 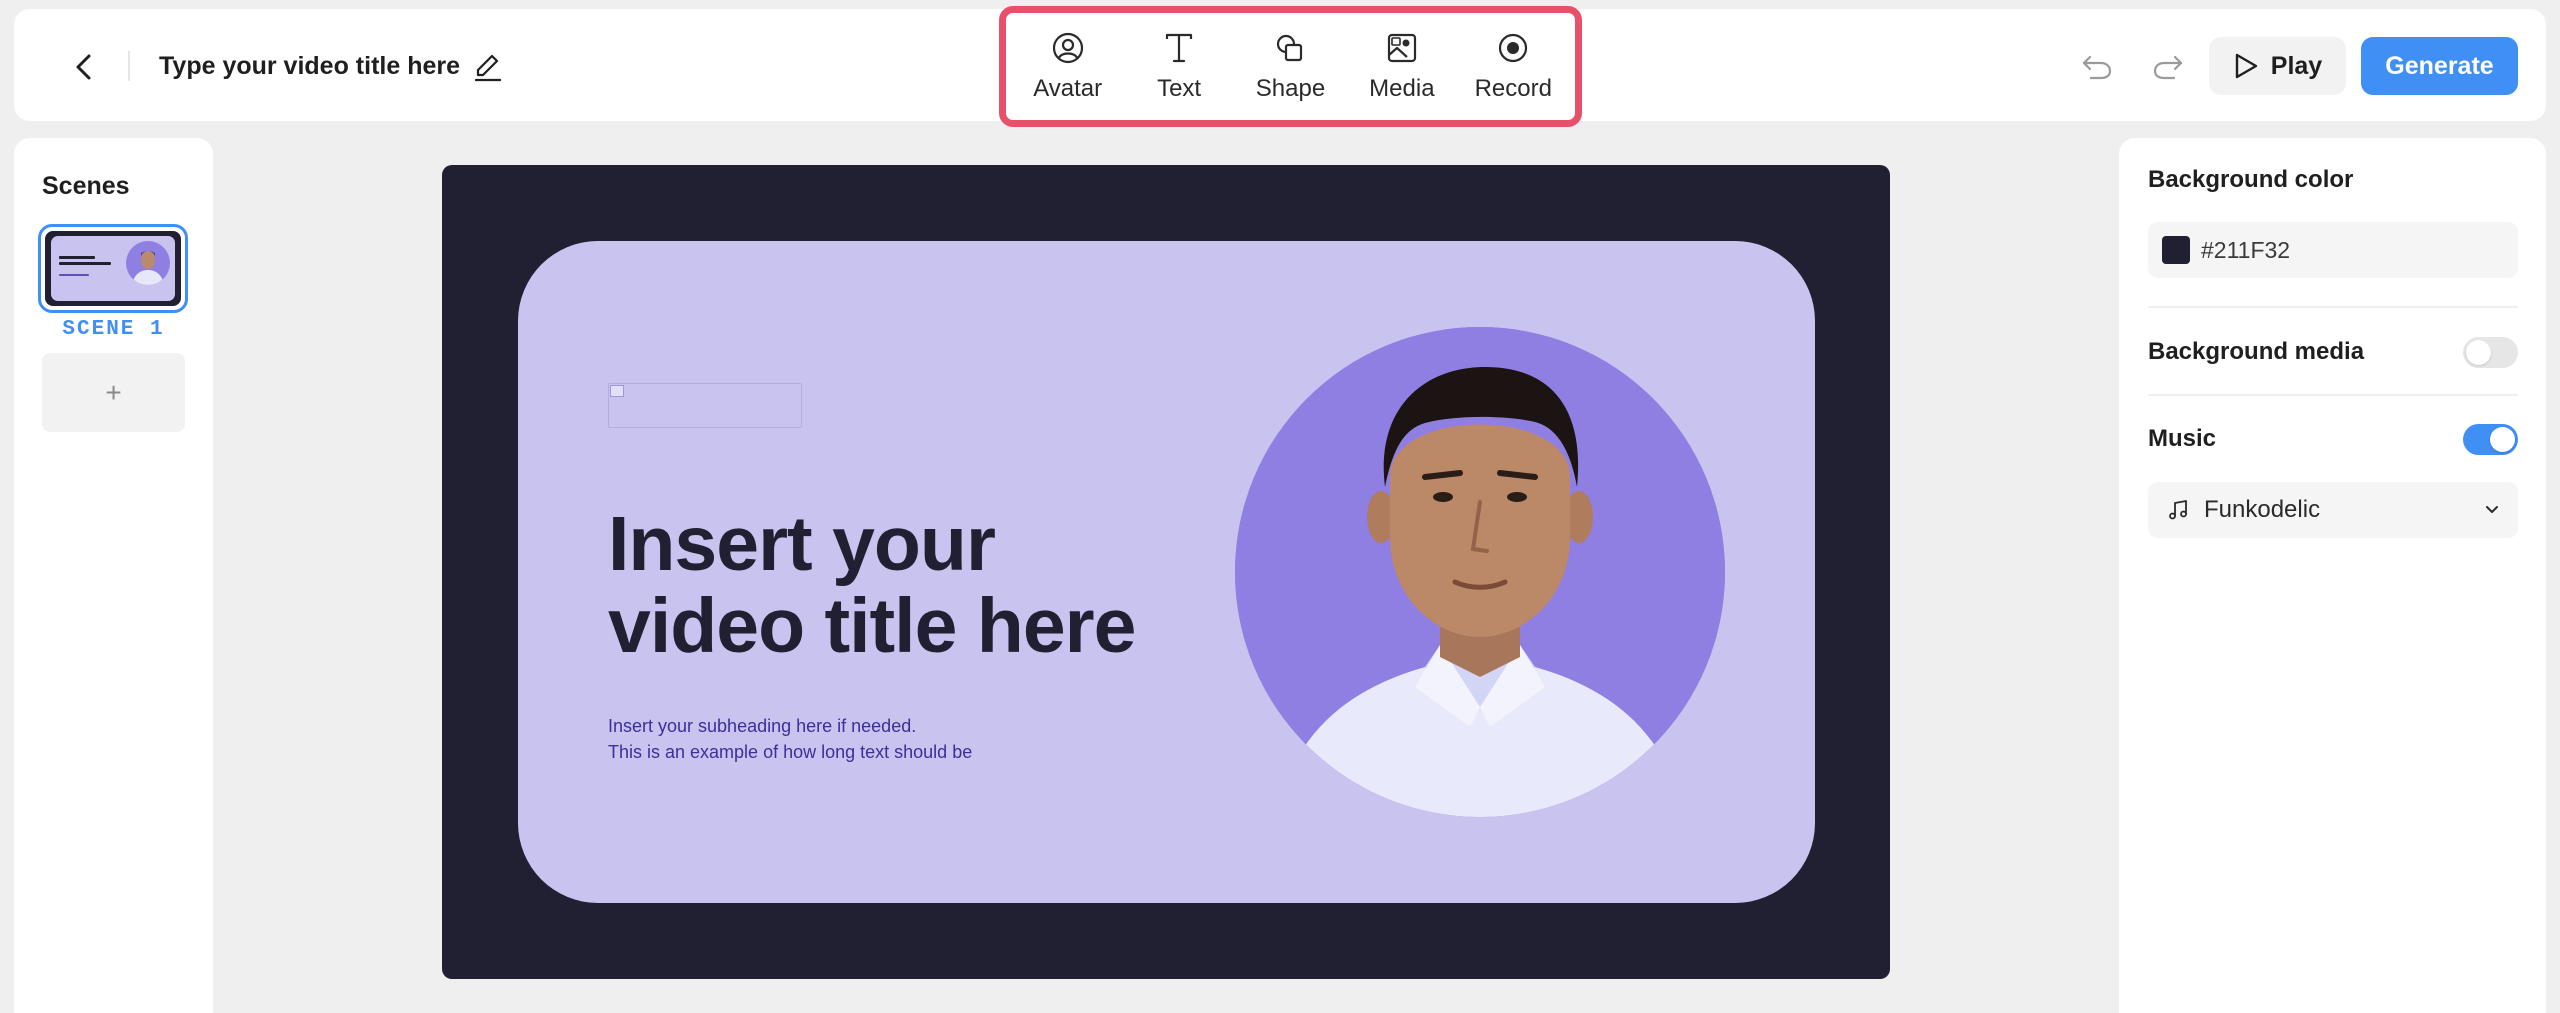 I want to click on tool-media: Media, so click(x=1402, y=67).